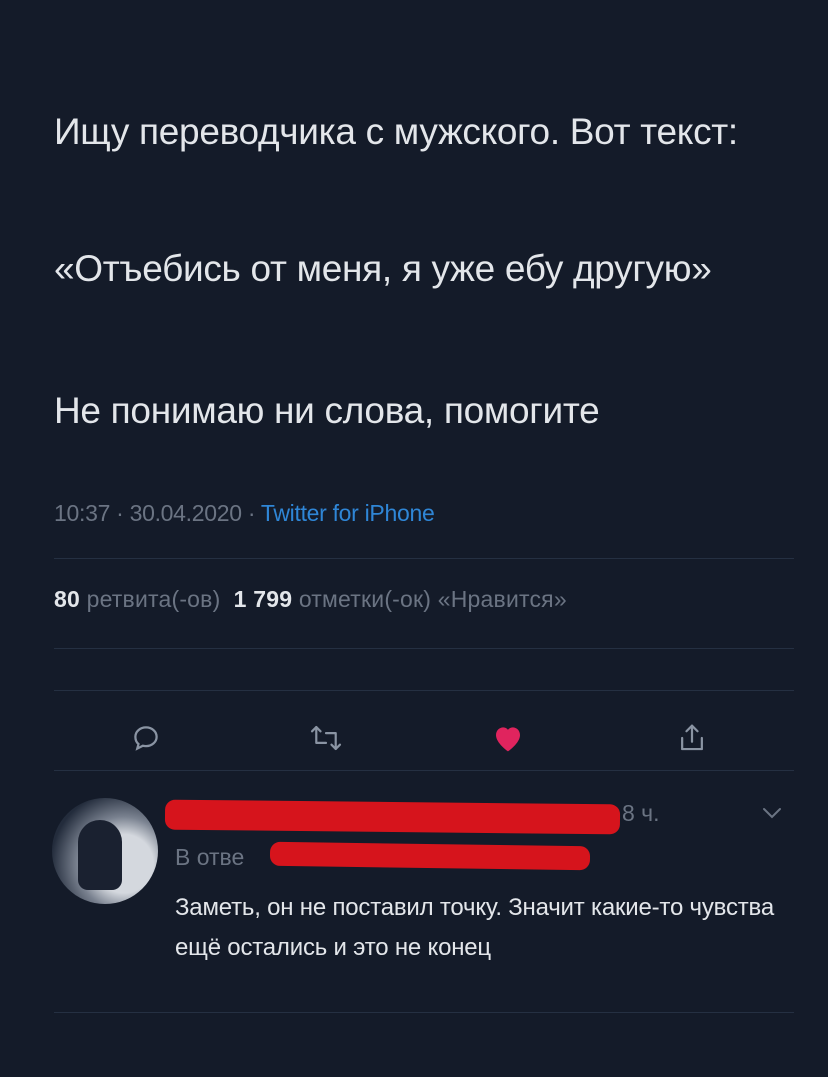 Image resolution: width=828 pixels, height=1077 pixels. Describe the element at coordinates (263, 599) in the screenshot. I see `likes-count: 1 799` at that location.